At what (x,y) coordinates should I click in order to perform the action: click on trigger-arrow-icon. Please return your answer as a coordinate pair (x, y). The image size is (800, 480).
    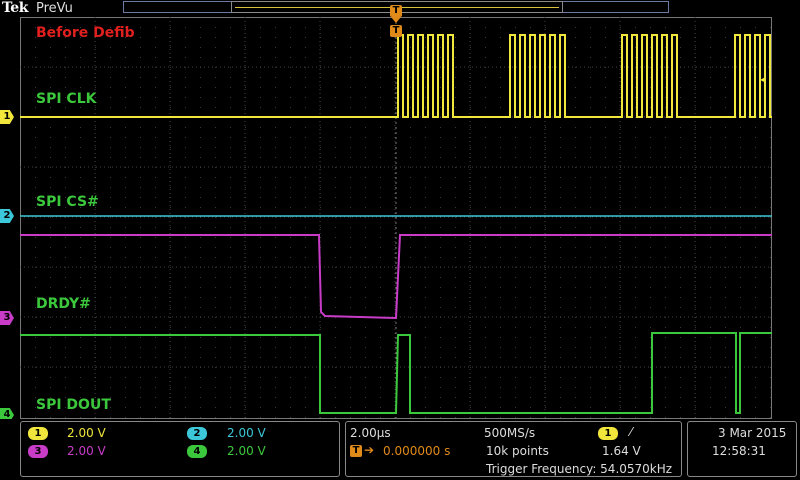
    Looking at the image, I should click on (396, 20).